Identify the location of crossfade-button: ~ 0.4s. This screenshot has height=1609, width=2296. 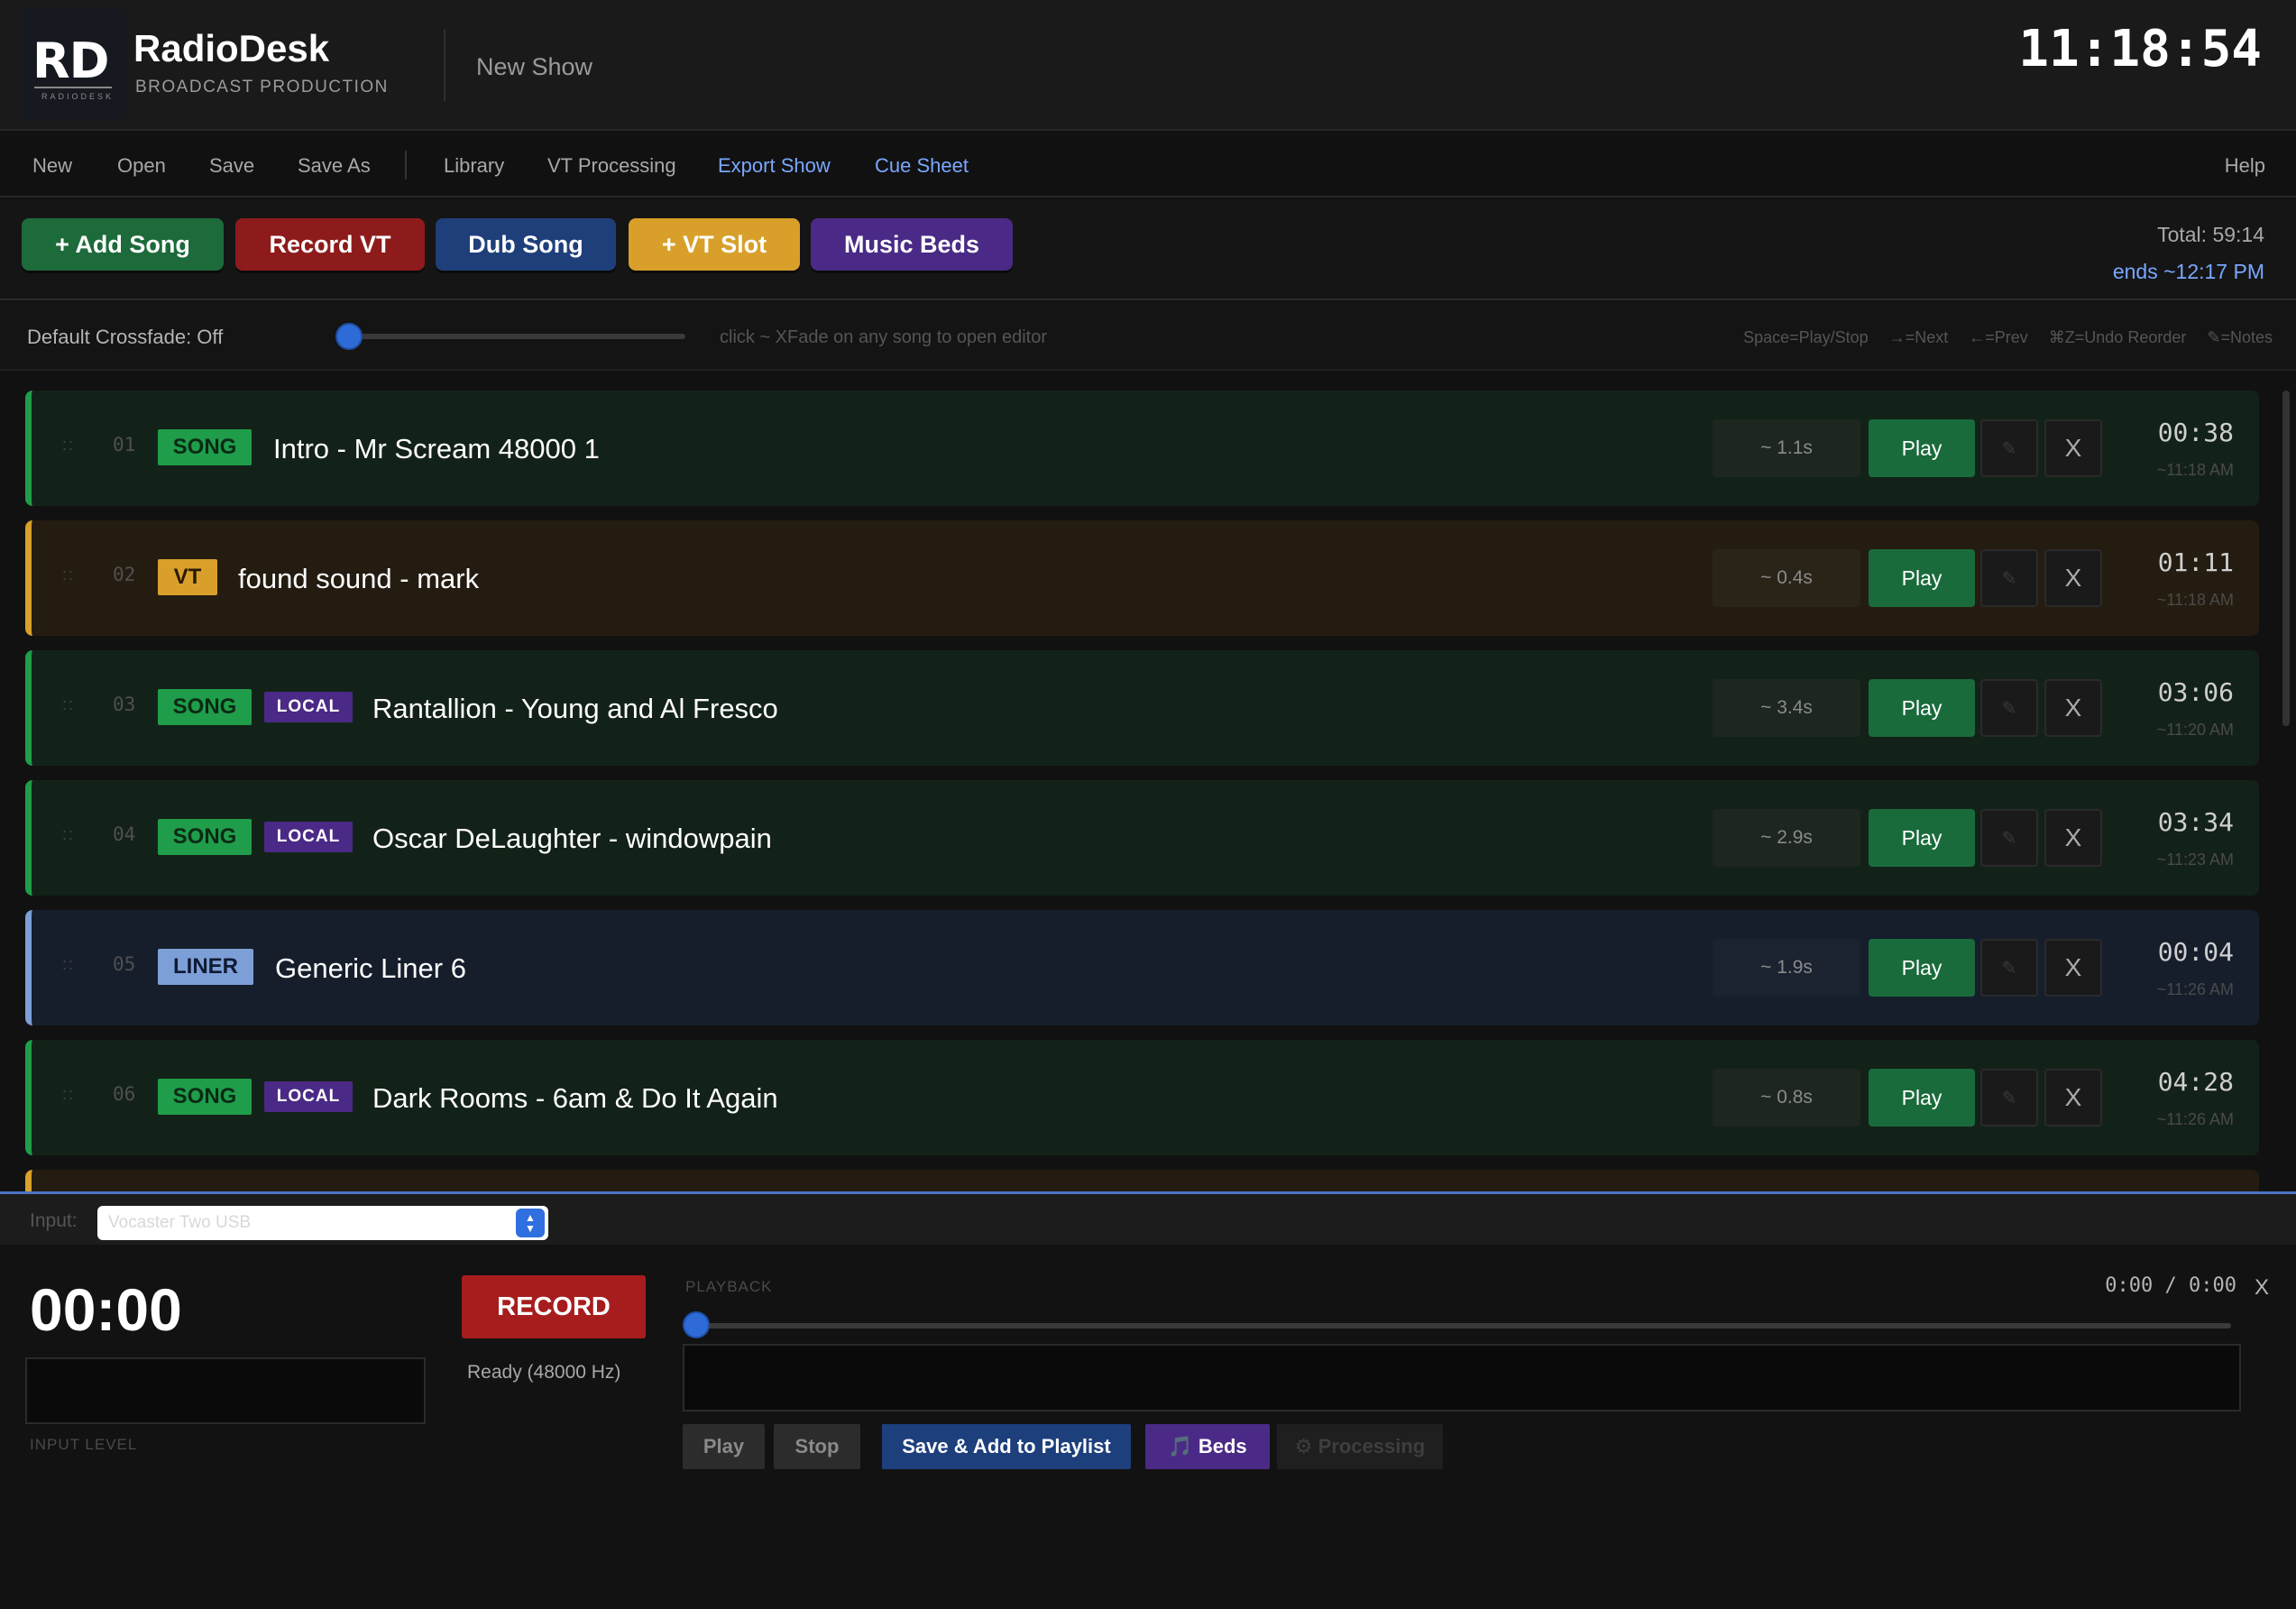
(1786, 578).